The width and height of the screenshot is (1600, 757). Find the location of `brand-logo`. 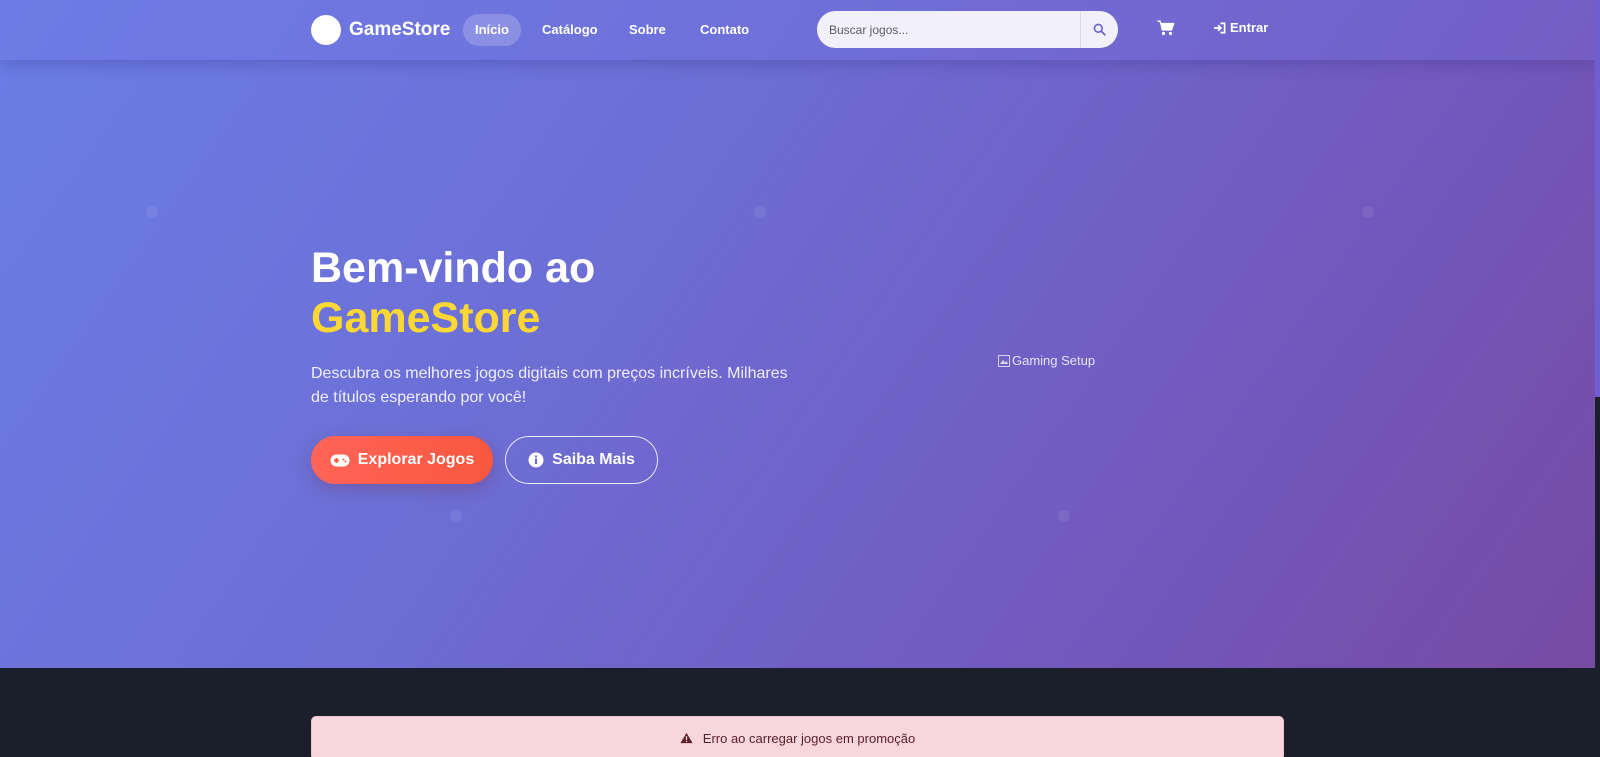

brand-logo is located at coordinates (326, 30).